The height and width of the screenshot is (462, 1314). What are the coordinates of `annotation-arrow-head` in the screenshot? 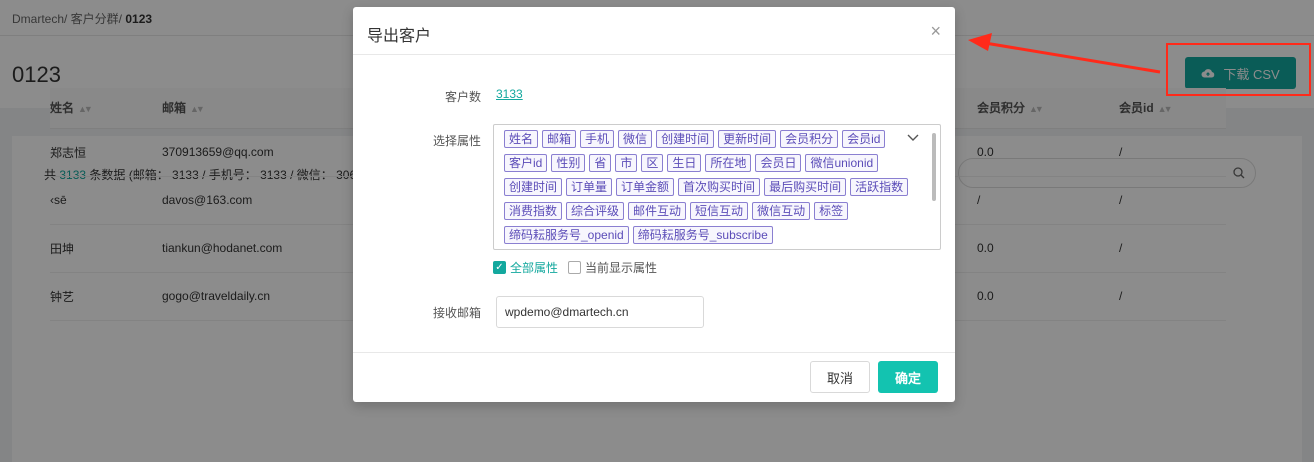 It's located at (980, 42).